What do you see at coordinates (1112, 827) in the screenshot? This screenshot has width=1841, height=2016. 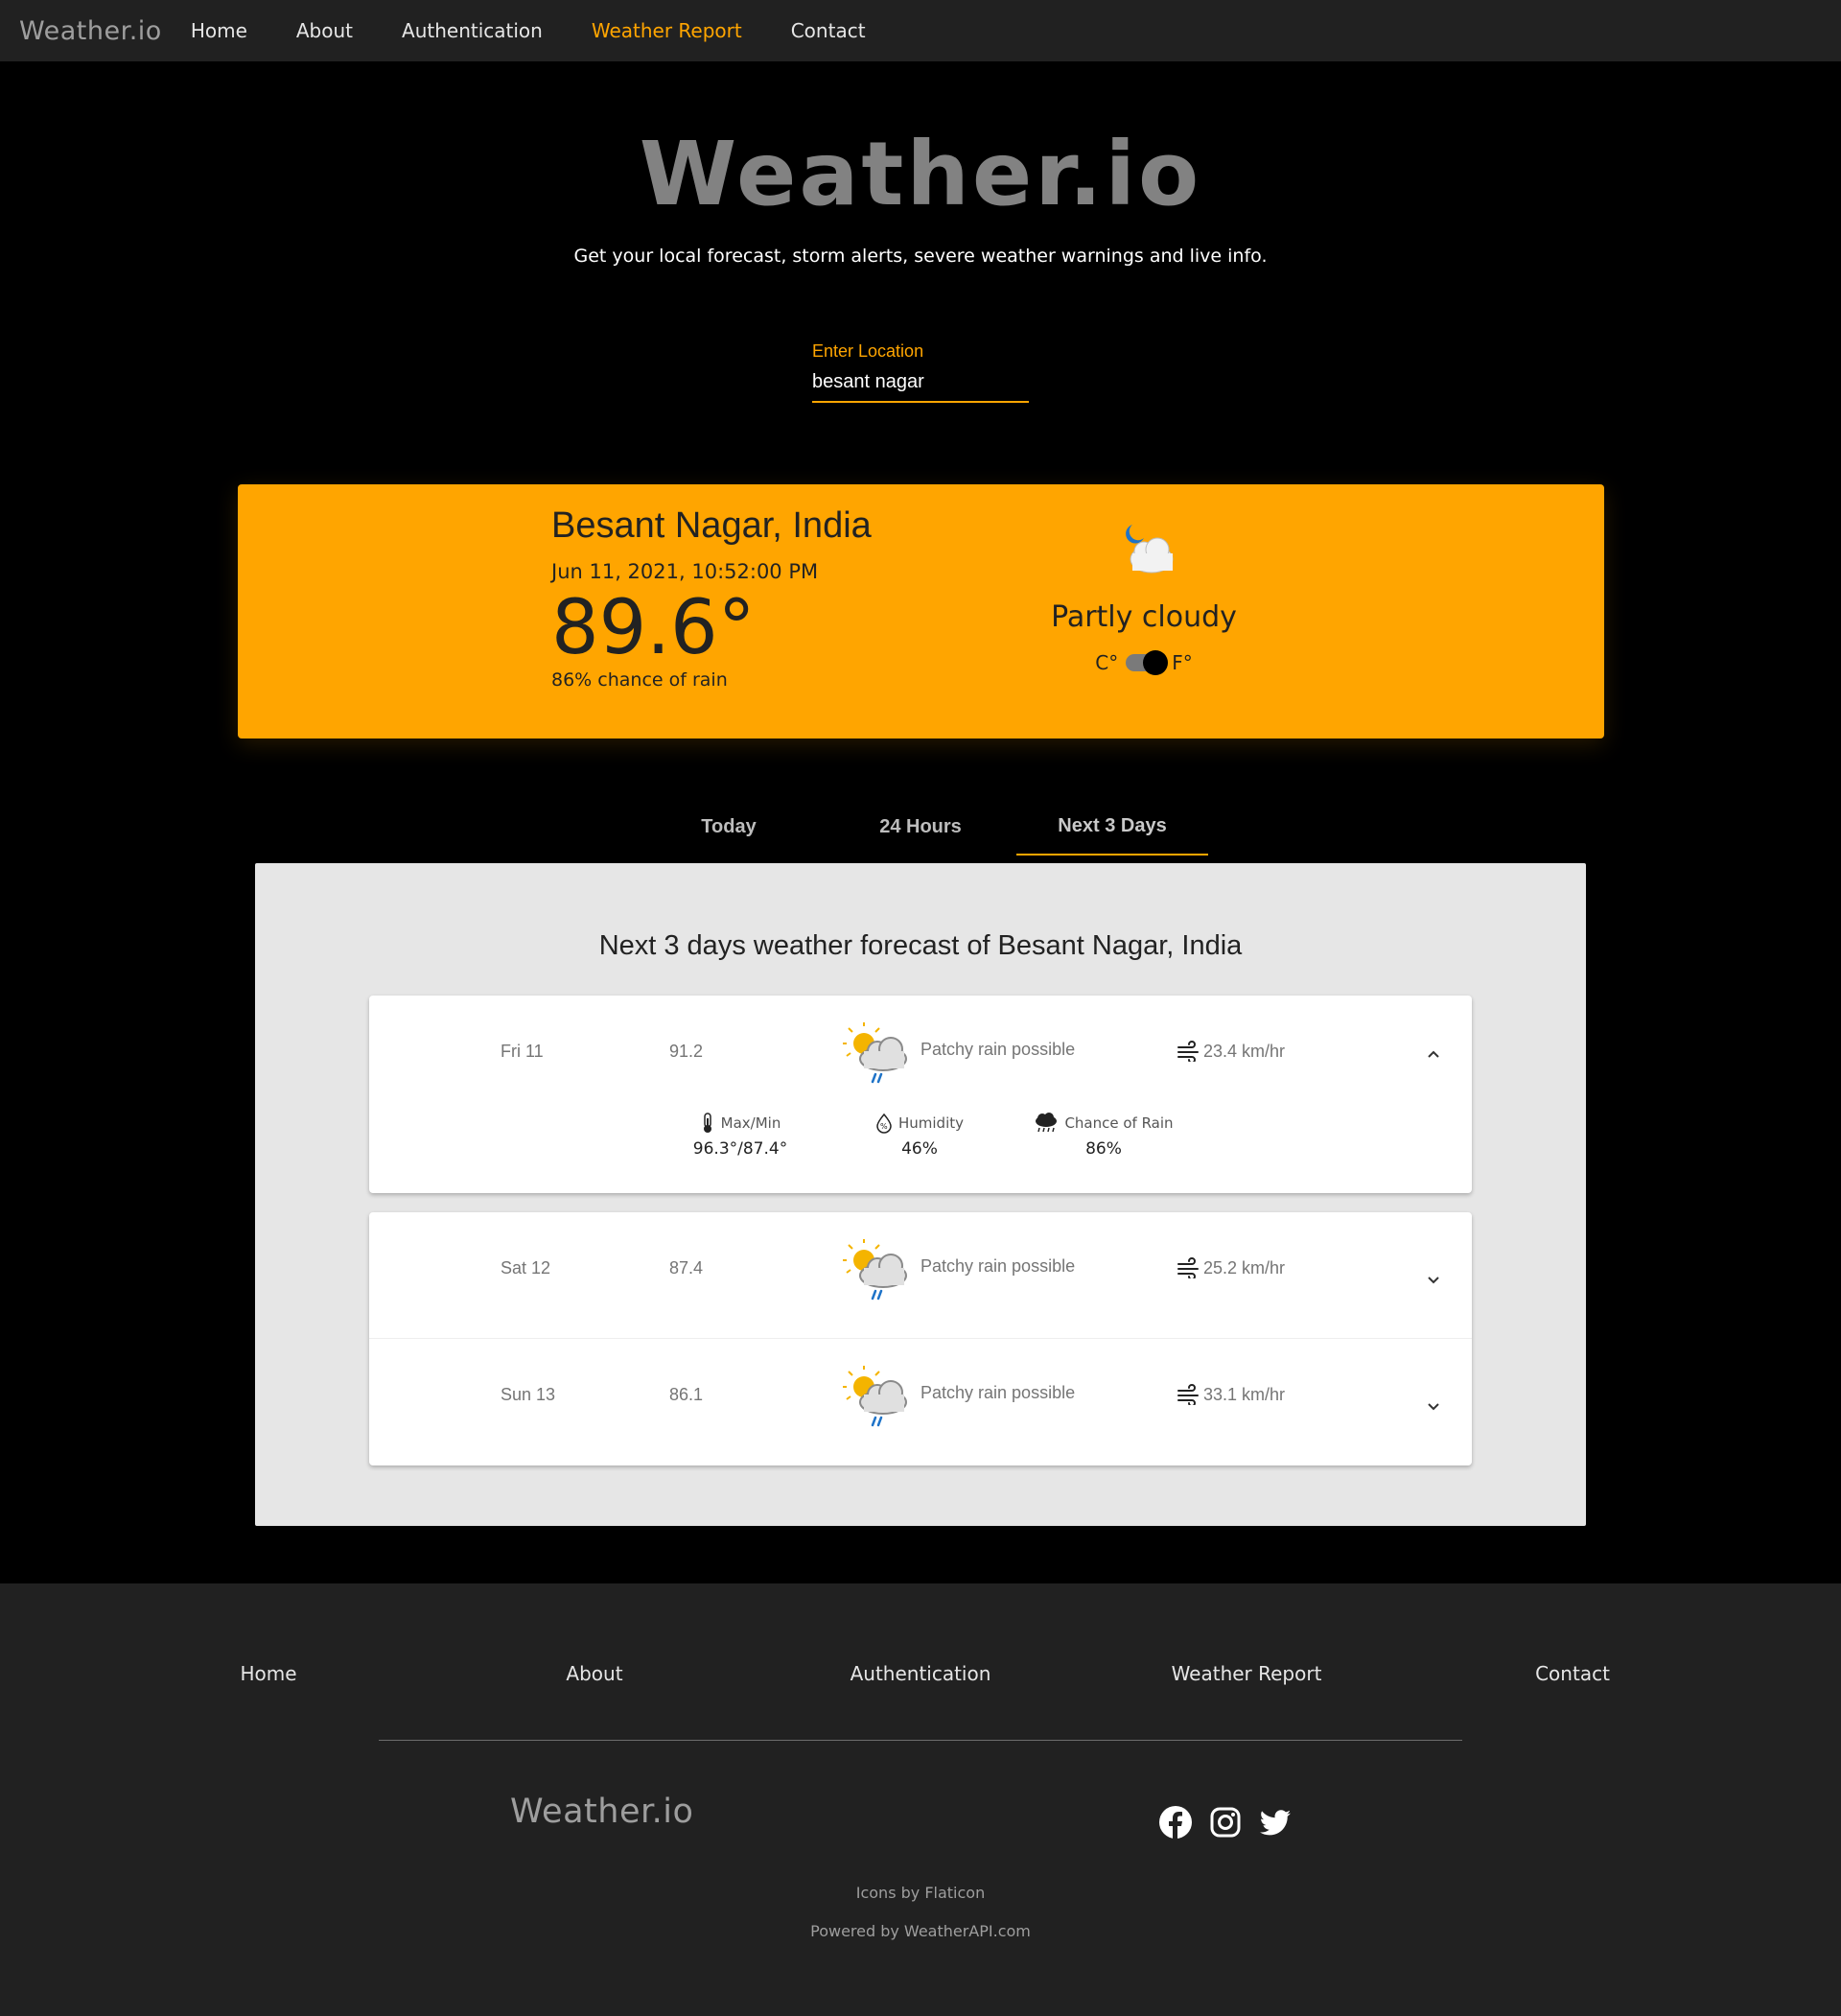 I see `tab-next-3-days: Next 3 Days` at bounding box center [1112, 827].